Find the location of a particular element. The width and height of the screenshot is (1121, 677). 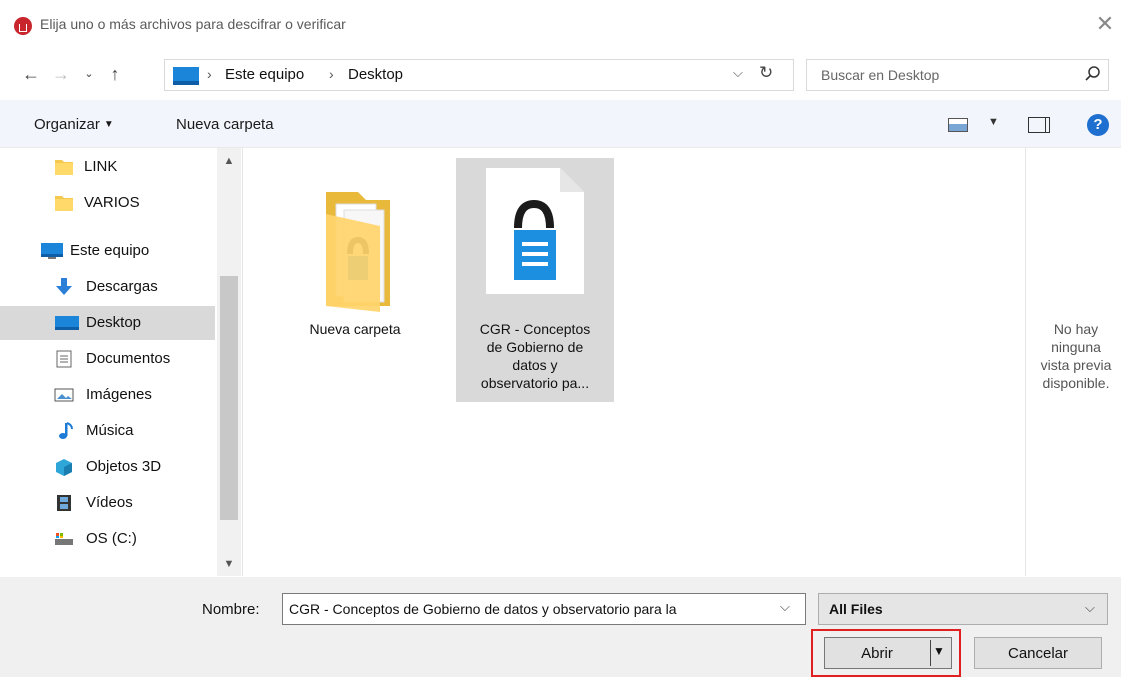

search-input: Buscar en Desktop is located at coordinates (957, 75).